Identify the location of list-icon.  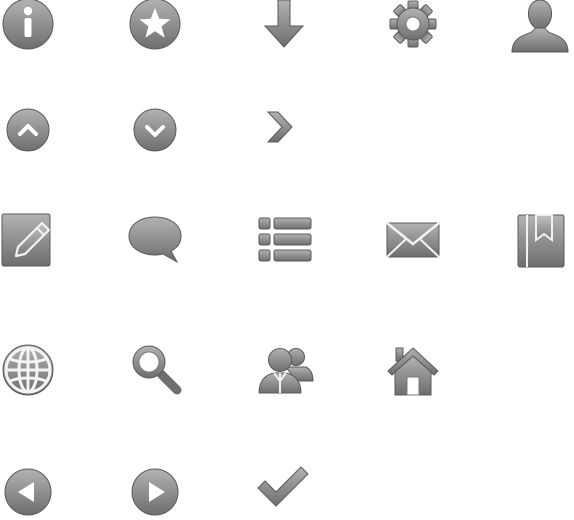
(284, 242).